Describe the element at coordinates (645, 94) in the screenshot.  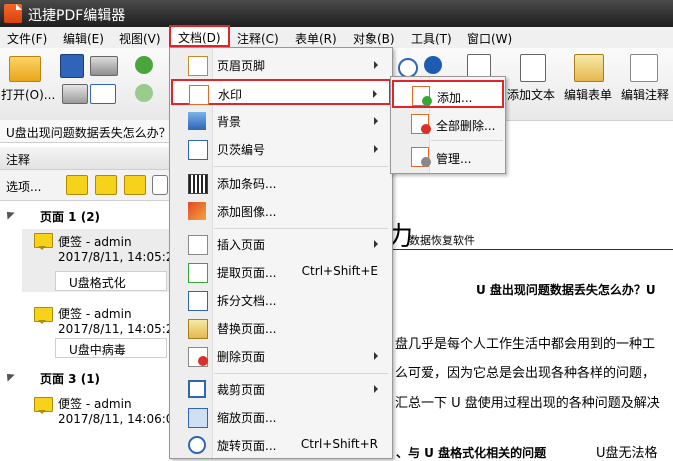
I see `edit-annotation-button-label: 编辑注释` at that location.